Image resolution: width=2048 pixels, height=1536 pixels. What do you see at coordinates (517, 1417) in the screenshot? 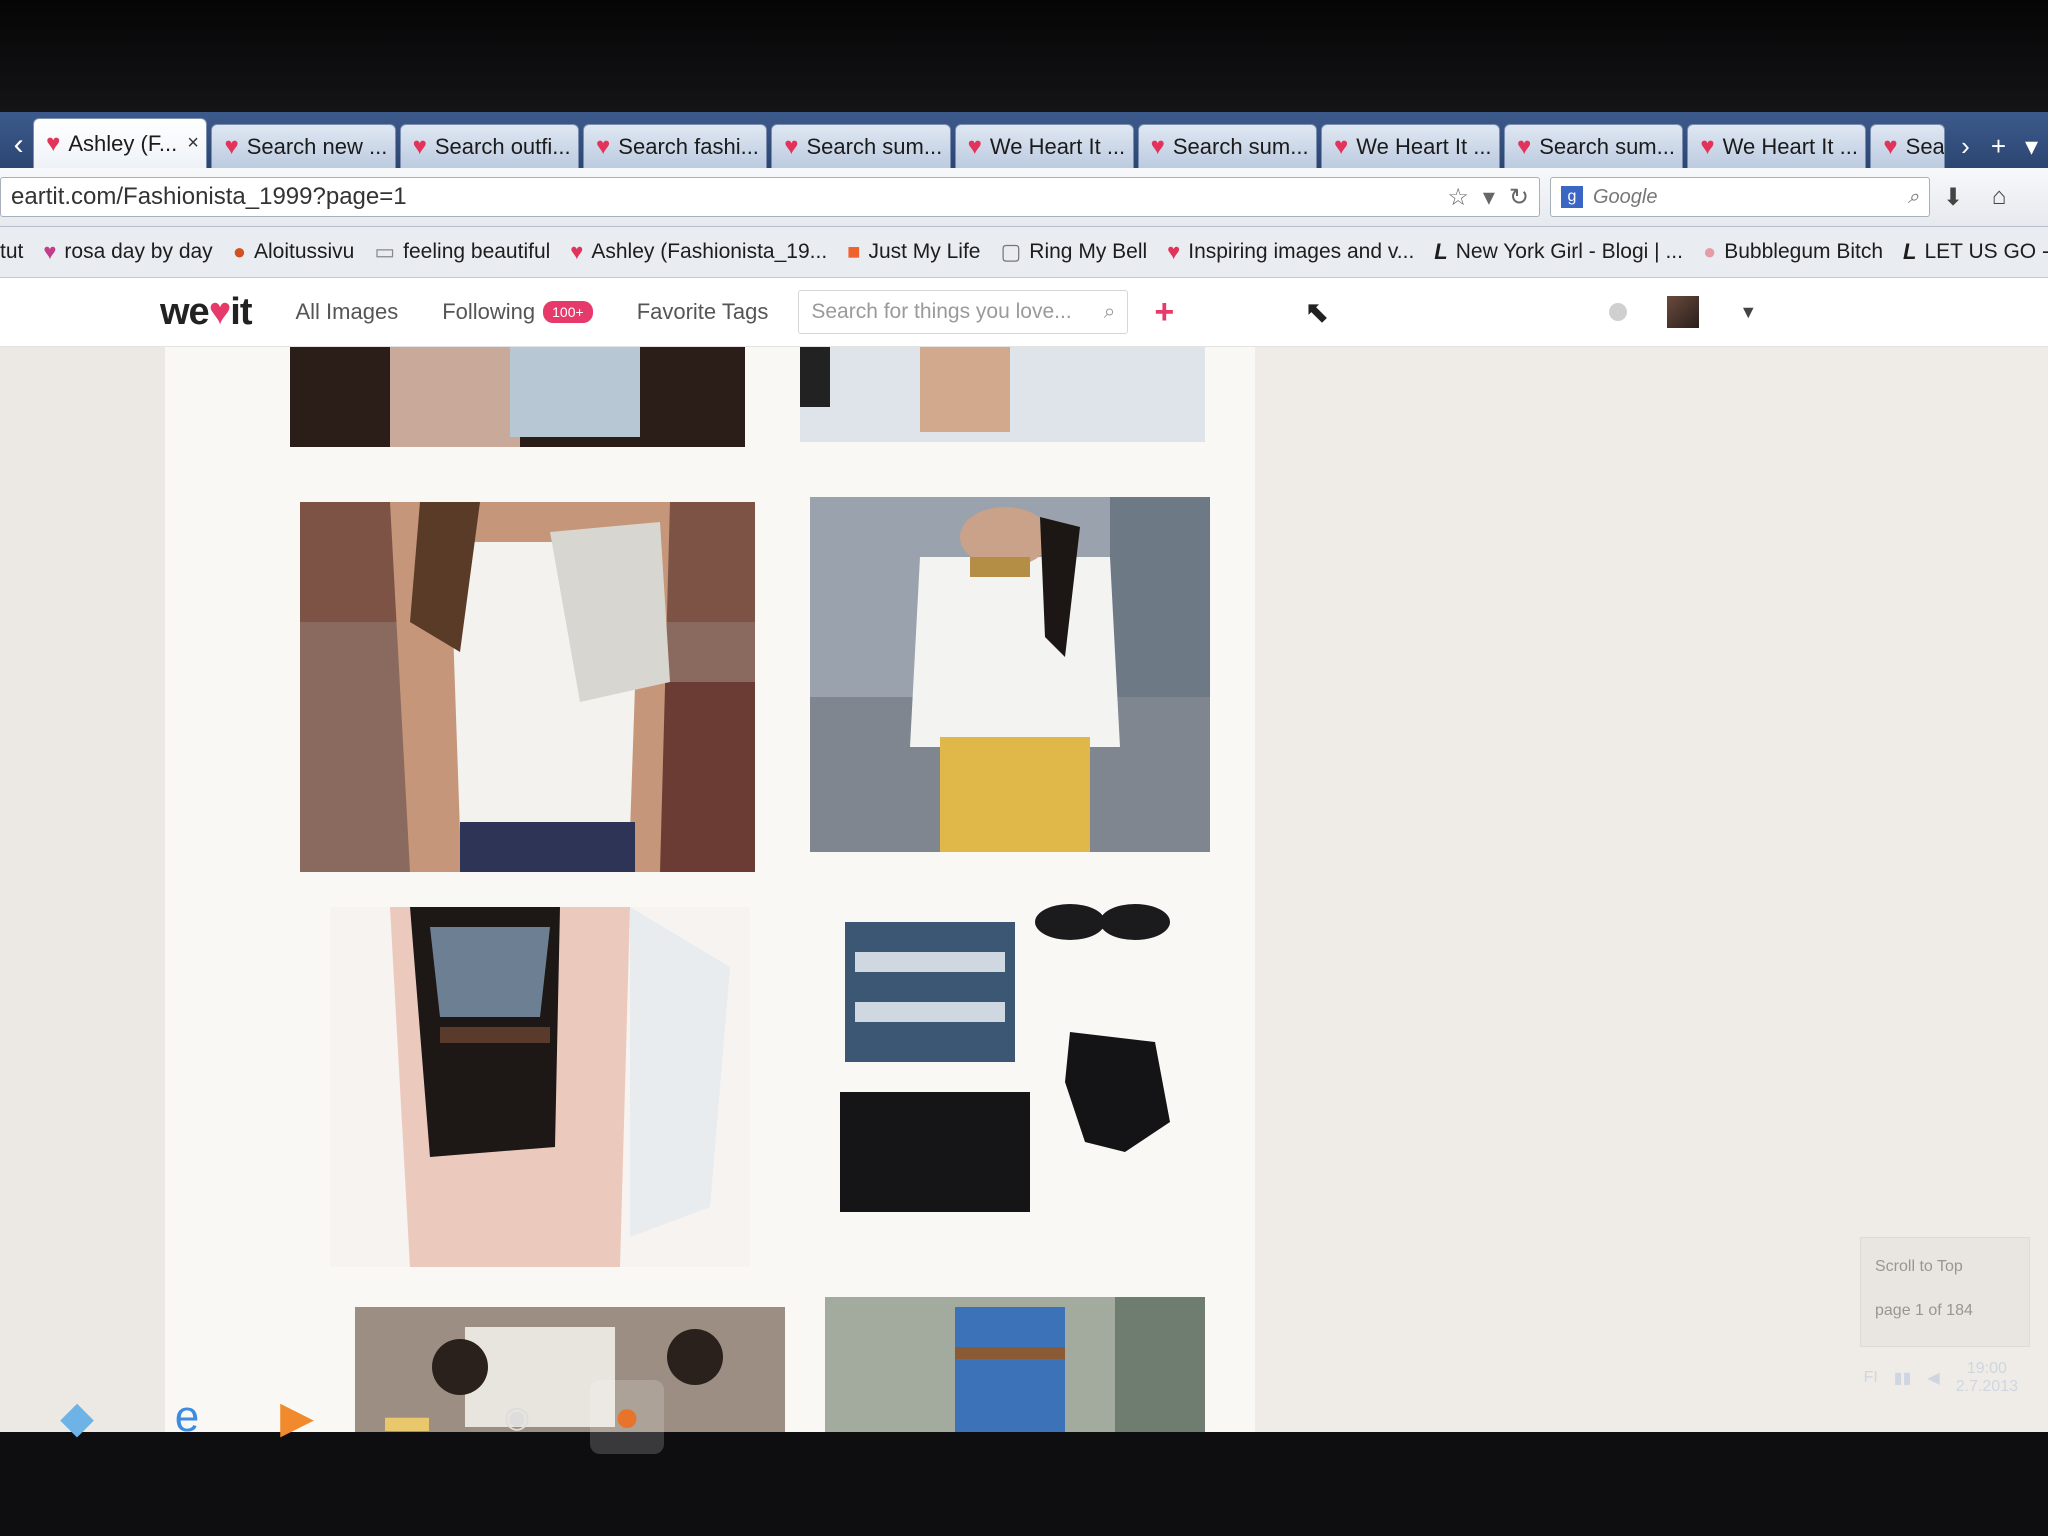
I see `imvu-icon: ◉` at bounding box center [517, 1417].